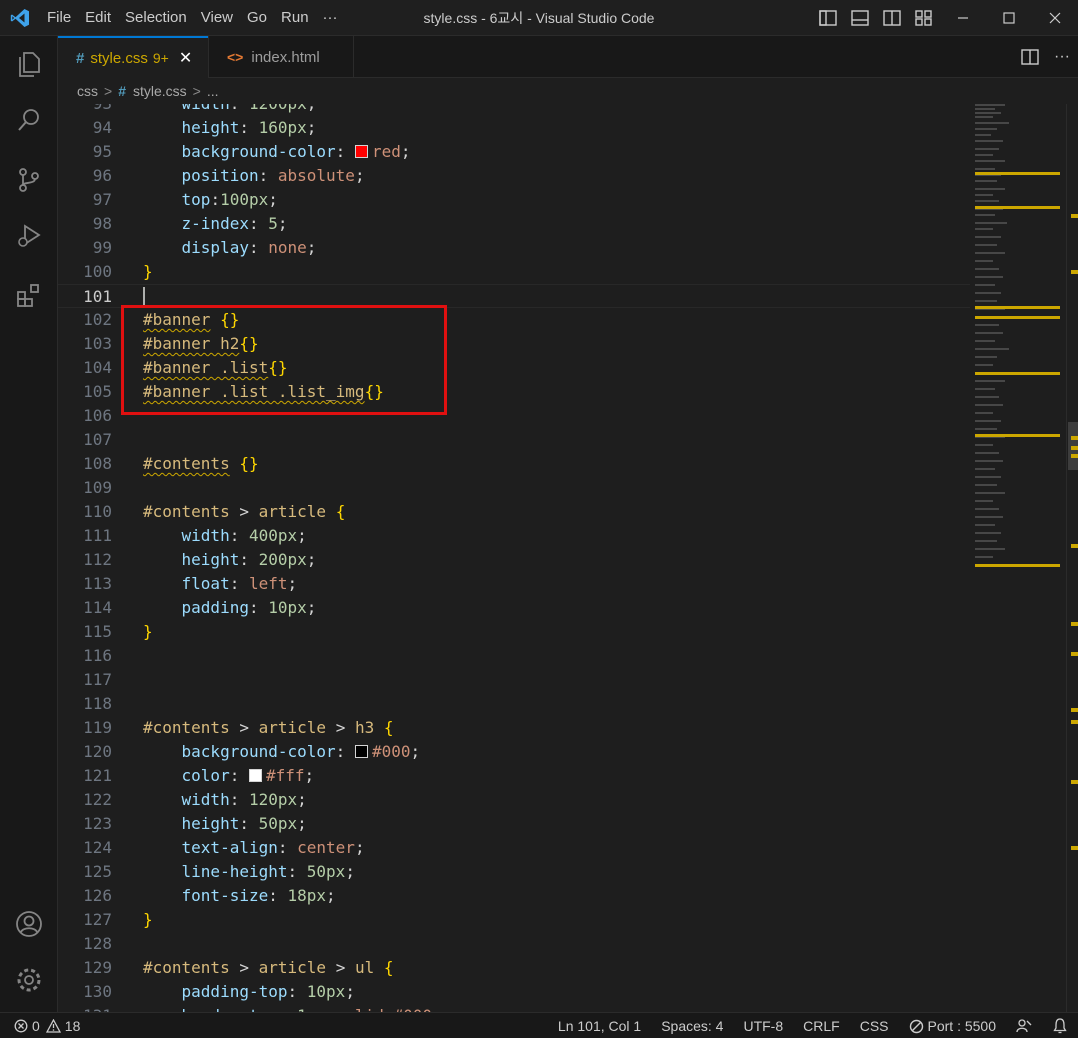 The height and width of the screenshot is (1038, 1078). What do you see at coordinates (249, 872) in the screenshot?
I see `code-text: line-height: 50px;` at bounding box center [249, 872].